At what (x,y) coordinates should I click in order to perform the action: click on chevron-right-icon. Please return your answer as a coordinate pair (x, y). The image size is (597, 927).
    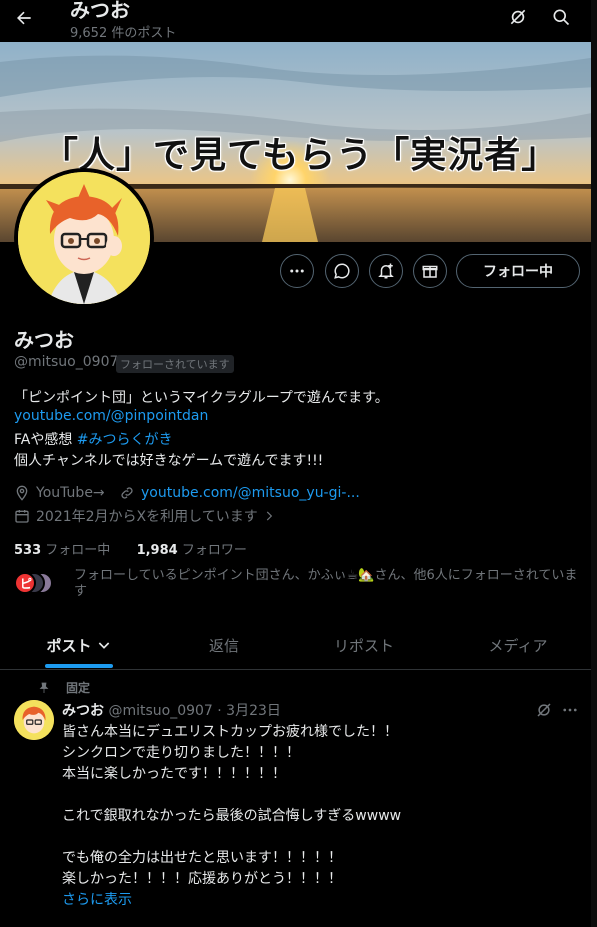
    Looking at the image, I should click on (269, 516).